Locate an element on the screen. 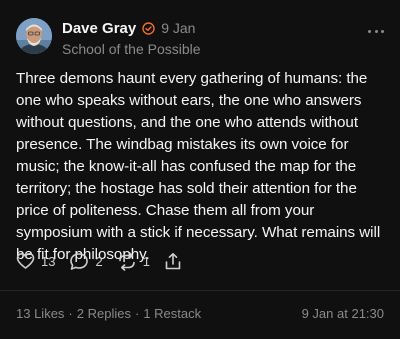  divider is located at coordinates (200, 290).